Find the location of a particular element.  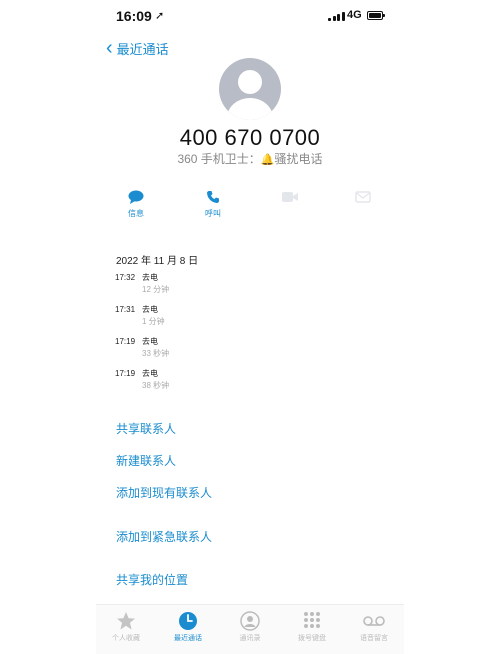

tab-label: 最近通话 is located at coordinates (188, 638).